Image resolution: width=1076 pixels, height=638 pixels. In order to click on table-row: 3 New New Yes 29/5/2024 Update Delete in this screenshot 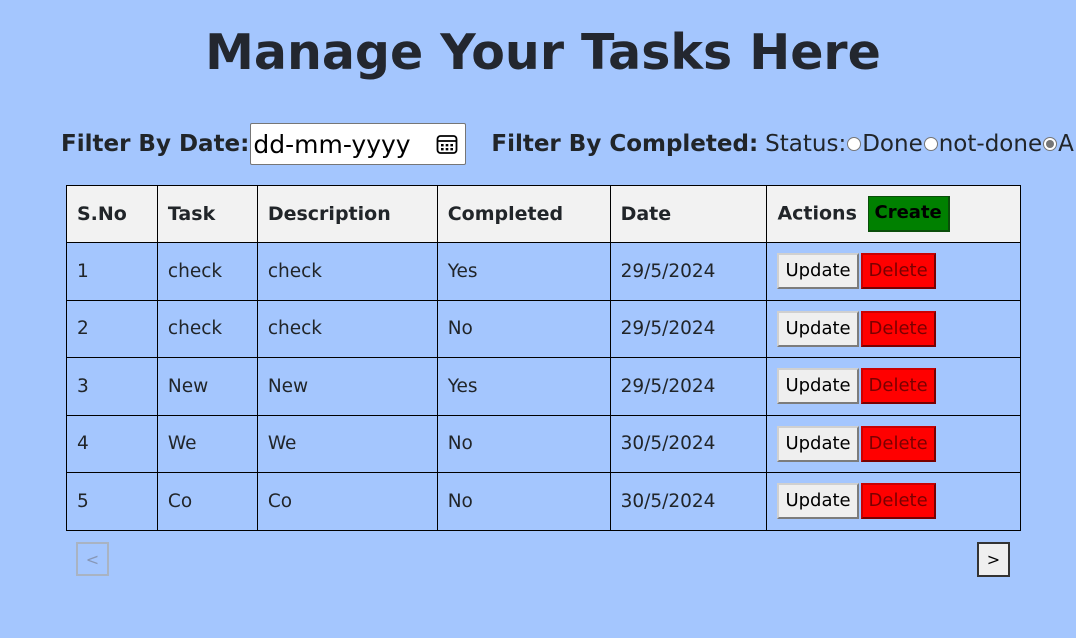, I will do `click(543, 386)`.